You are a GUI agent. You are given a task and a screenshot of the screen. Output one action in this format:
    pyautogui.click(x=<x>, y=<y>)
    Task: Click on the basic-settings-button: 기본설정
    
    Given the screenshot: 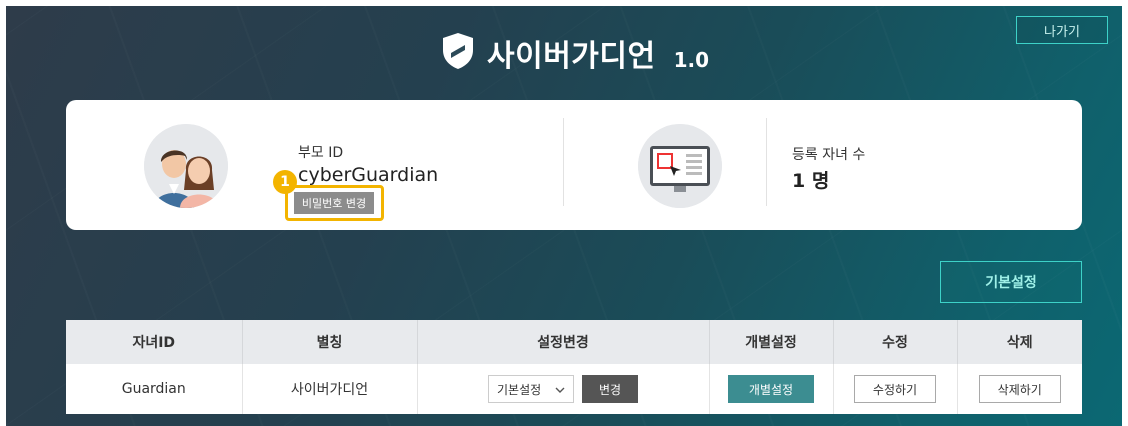 What is the action you would take?
    pyautogui.click(x=1011, y=282)
    